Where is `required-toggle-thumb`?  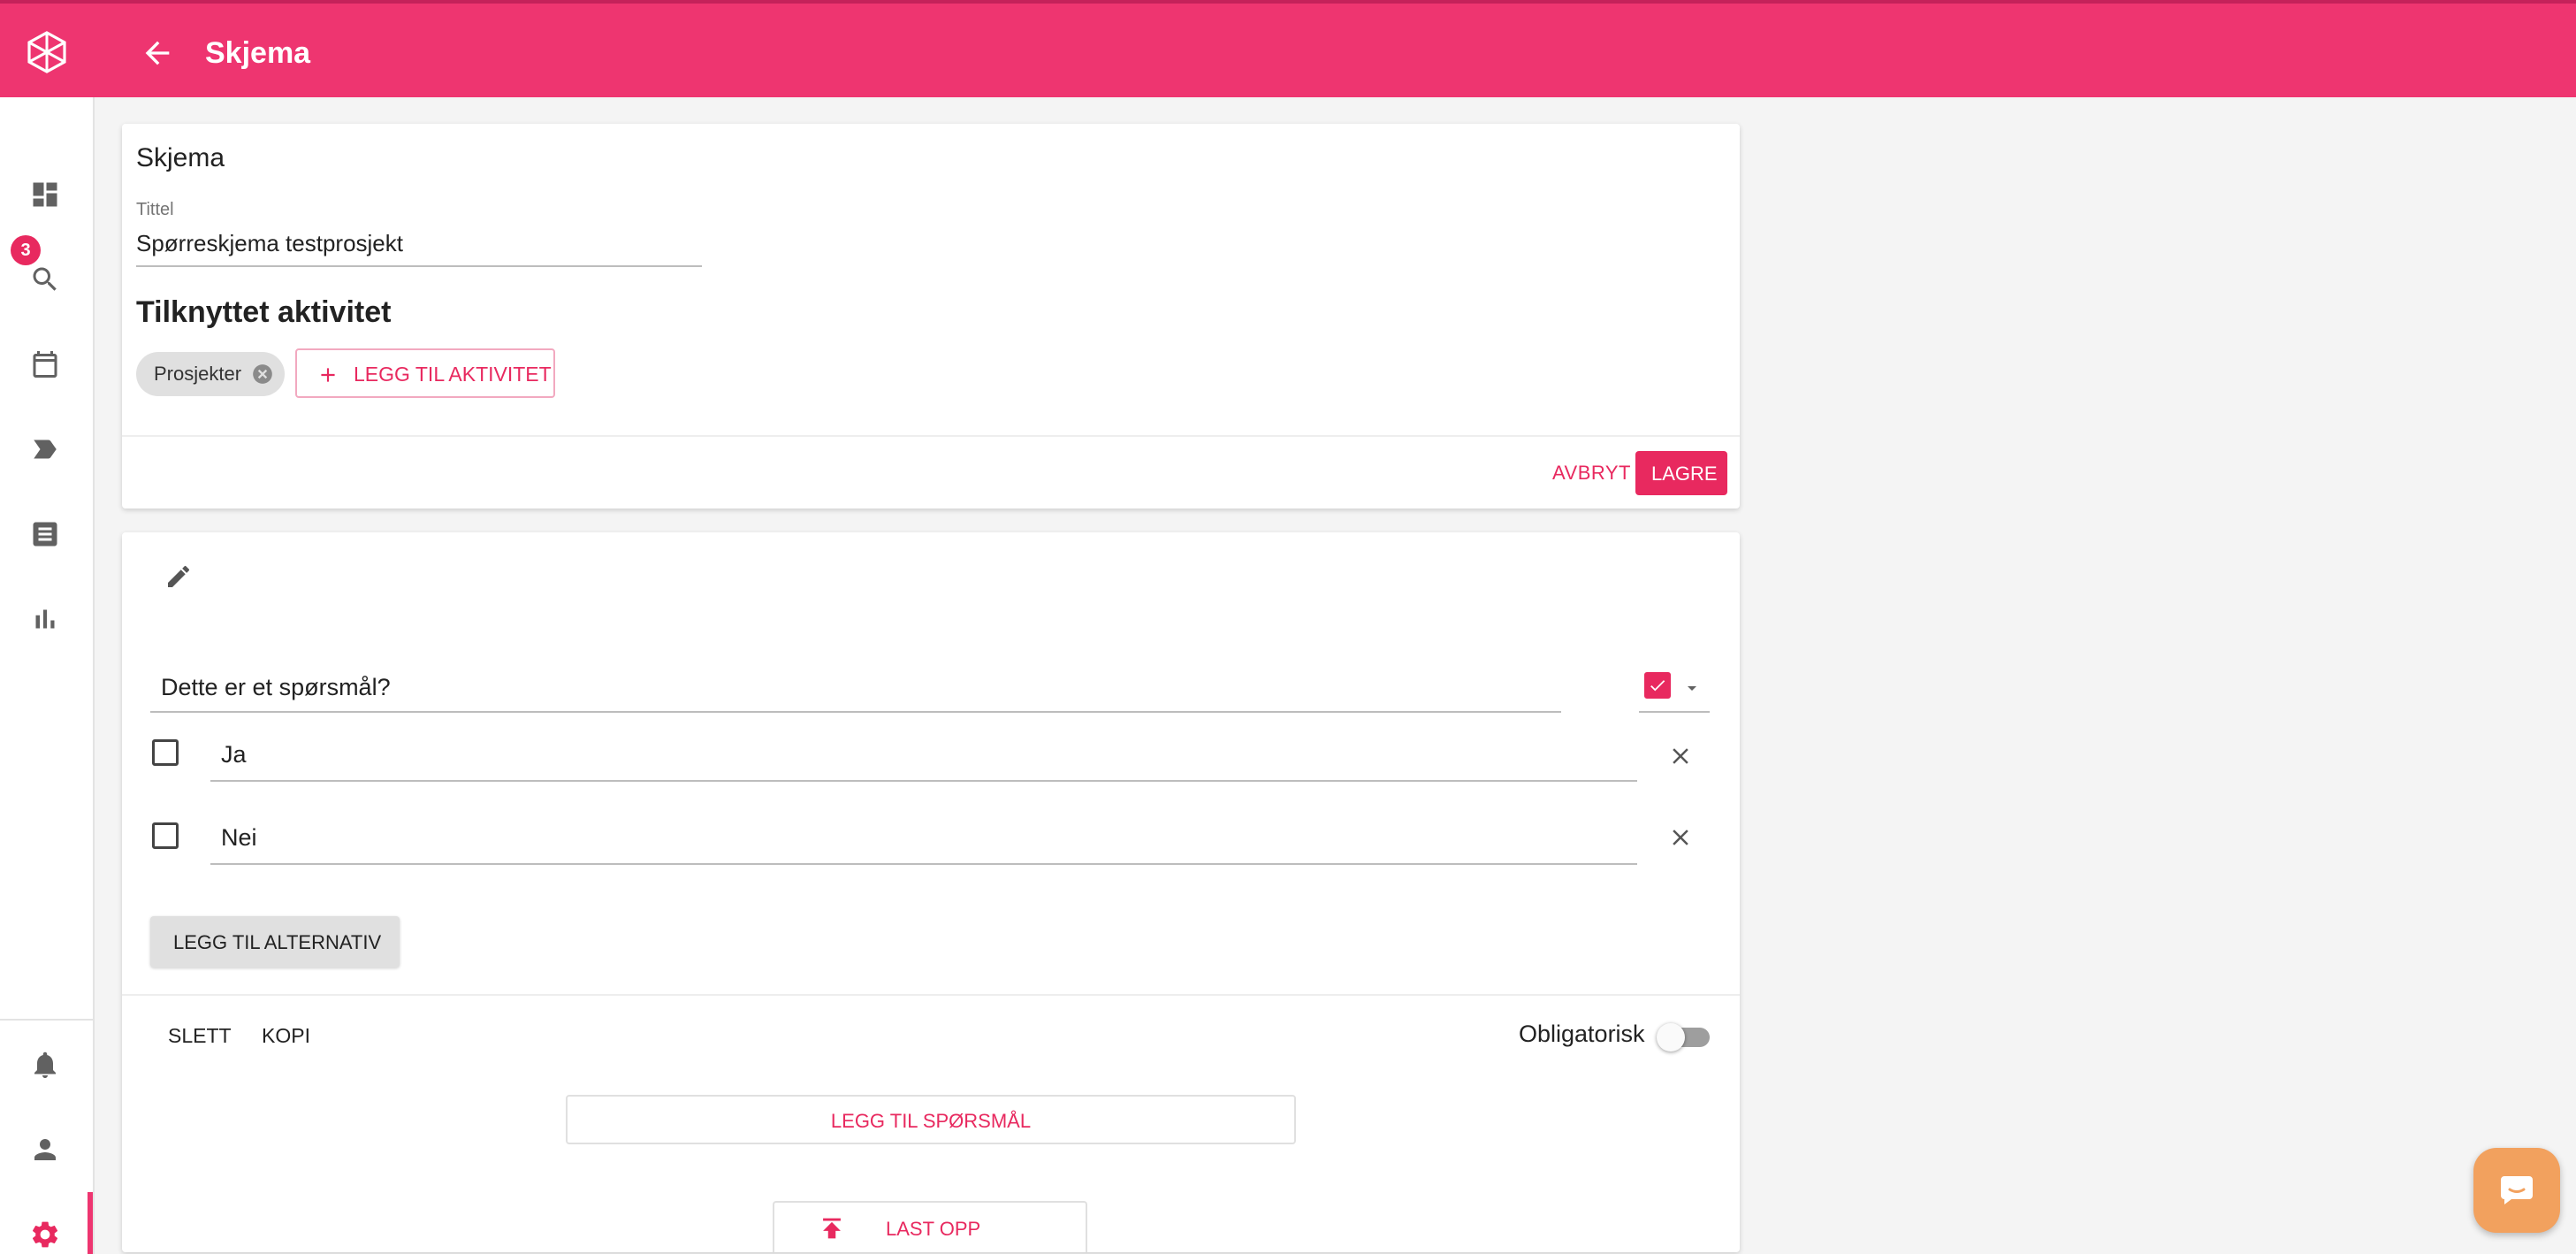
required-toggle-thumb is located at coordinates (1671, 1037).